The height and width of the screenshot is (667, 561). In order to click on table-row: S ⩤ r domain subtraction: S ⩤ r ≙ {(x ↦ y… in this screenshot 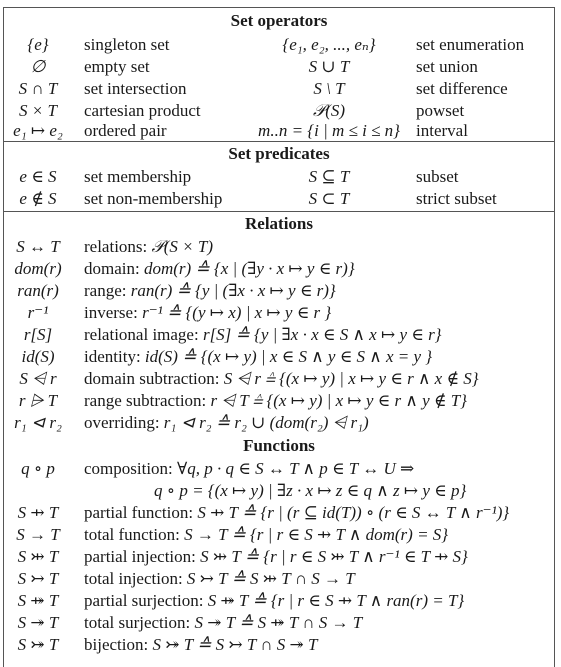, I will do `click(279, 379)`.